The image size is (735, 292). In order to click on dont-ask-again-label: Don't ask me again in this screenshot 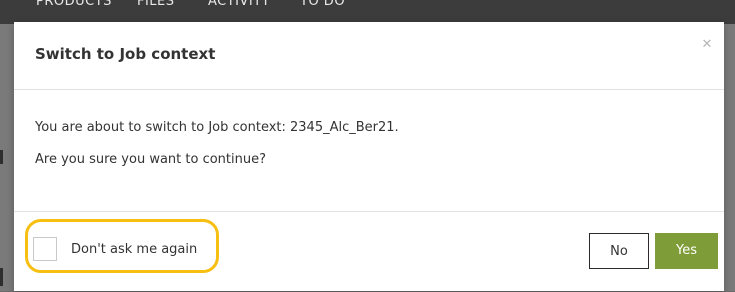, I will do `click(134, 249)`.